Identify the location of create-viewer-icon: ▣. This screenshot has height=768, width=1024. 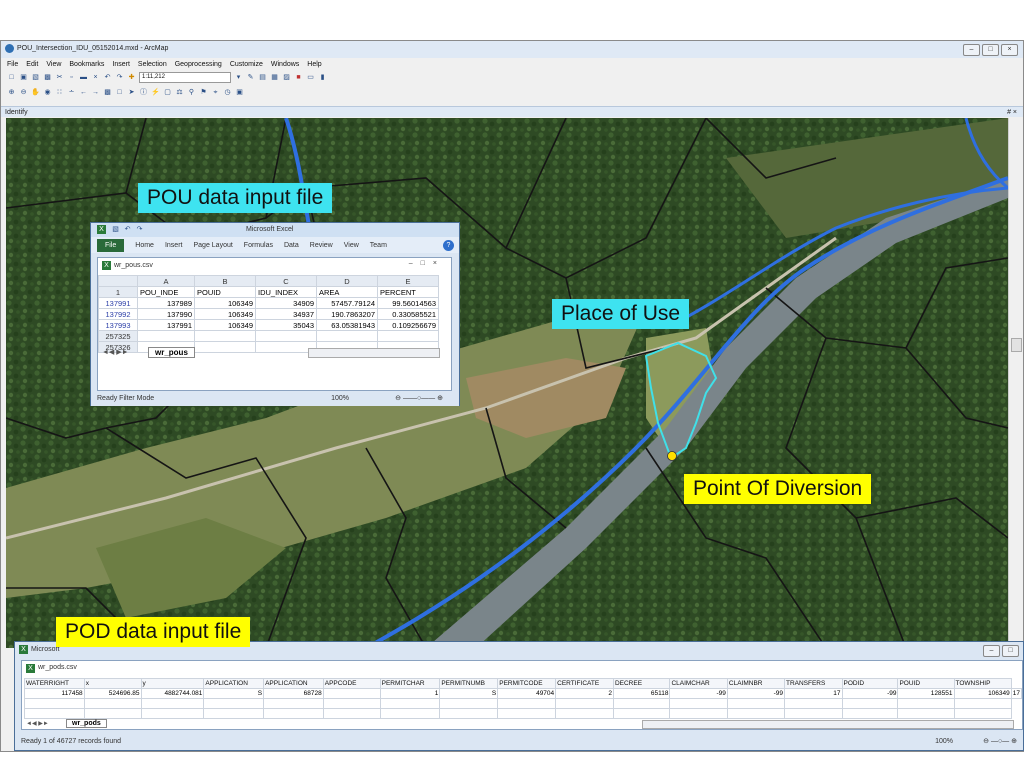
(239, 92).